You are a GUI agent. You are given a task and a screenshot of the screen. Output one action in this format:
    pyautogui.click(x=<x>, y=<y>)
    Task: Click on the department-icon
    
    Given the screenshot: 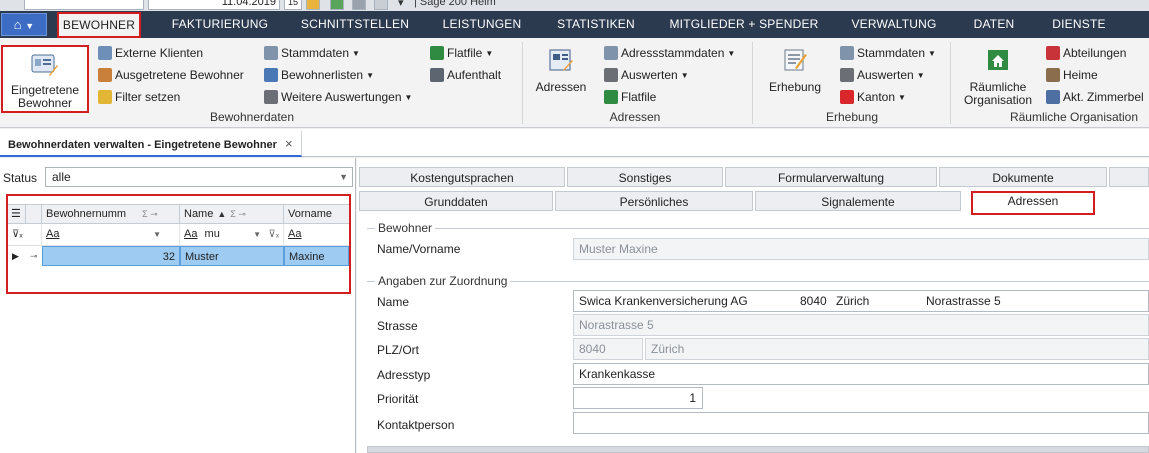 What is the action you would take?
    pyautogui.click(x=1053, y=53)
    